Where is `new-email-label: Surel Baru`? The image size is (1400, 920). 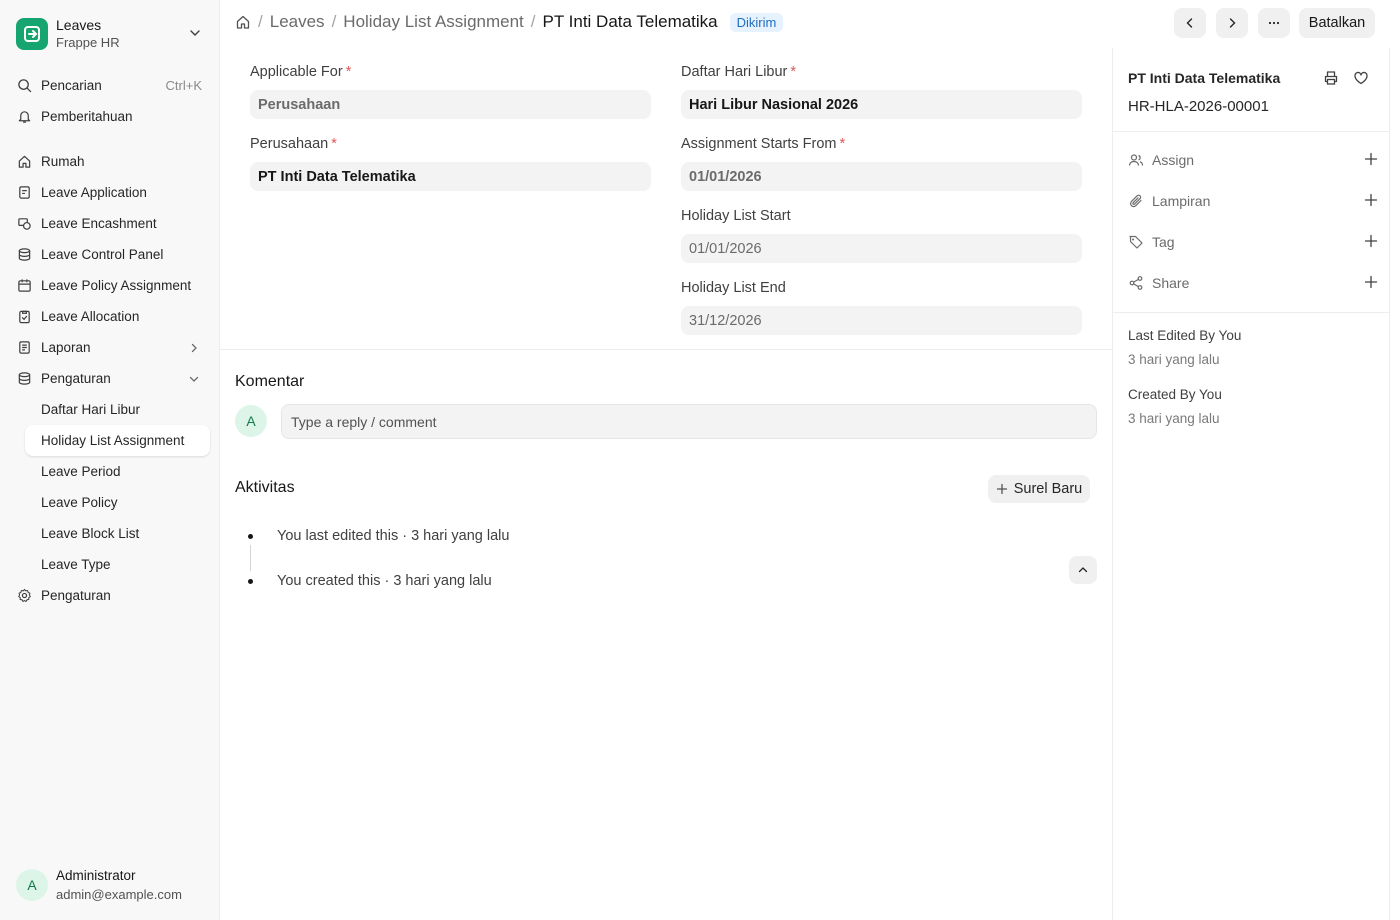
new-email-label: Surel Baru is located at coordinates (1048, 489).